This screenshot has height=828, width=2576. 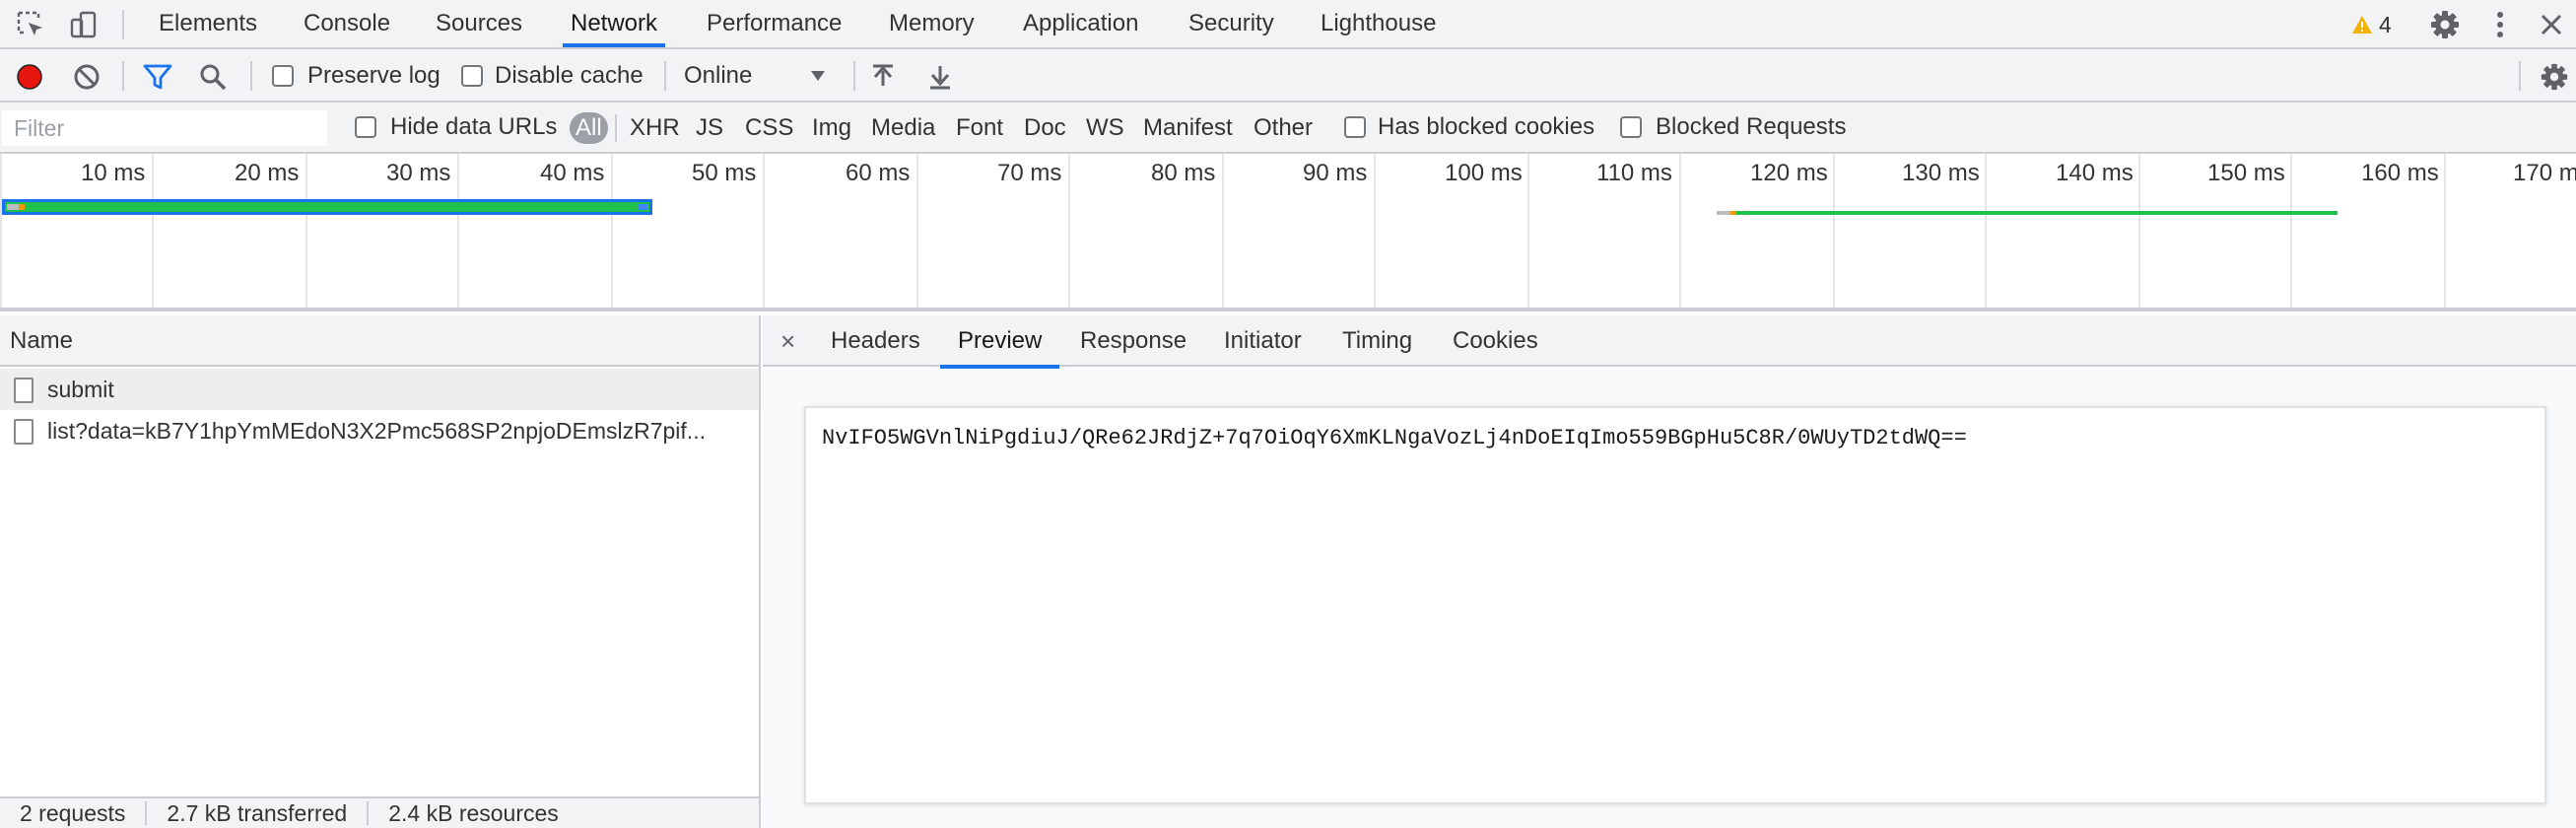 I want to click on disable-cache-checkbox, so click(x=472, y=76).